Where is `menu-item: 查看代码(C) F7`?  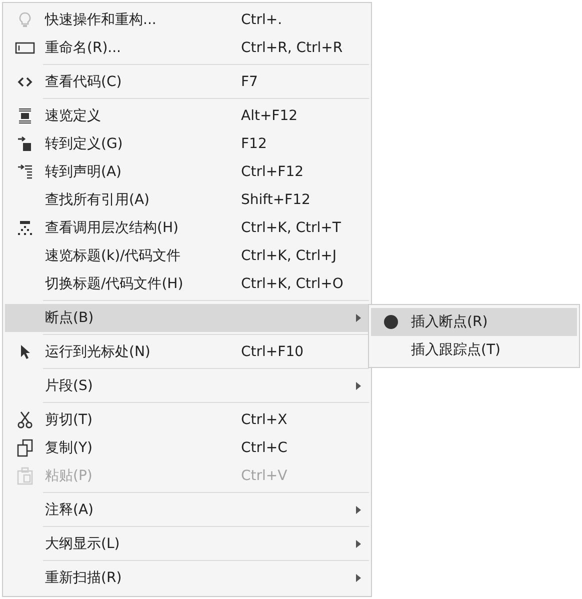
menu-item: 查看代码(C) F7 is located at coordinates (187, 82).